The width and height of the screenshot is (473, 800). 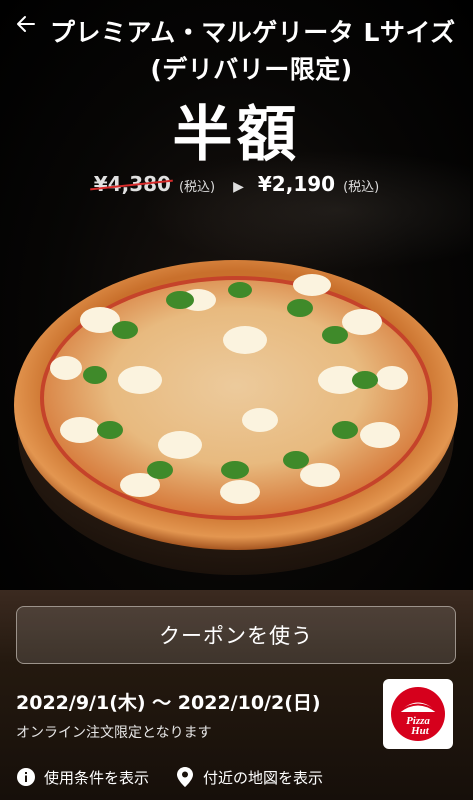 I want to click on show-terms-link: 使用条件を表示, so click(x=82, y=777).